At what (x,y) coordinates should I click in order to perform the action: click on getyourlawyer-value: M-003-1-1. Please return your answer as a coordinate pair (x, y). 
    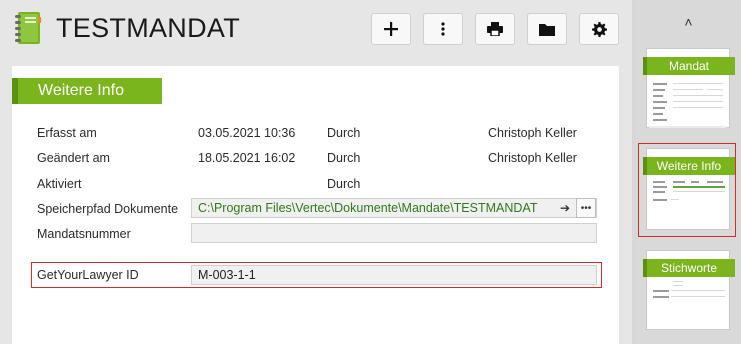
    Looking at the image, I should click on (227, 275).